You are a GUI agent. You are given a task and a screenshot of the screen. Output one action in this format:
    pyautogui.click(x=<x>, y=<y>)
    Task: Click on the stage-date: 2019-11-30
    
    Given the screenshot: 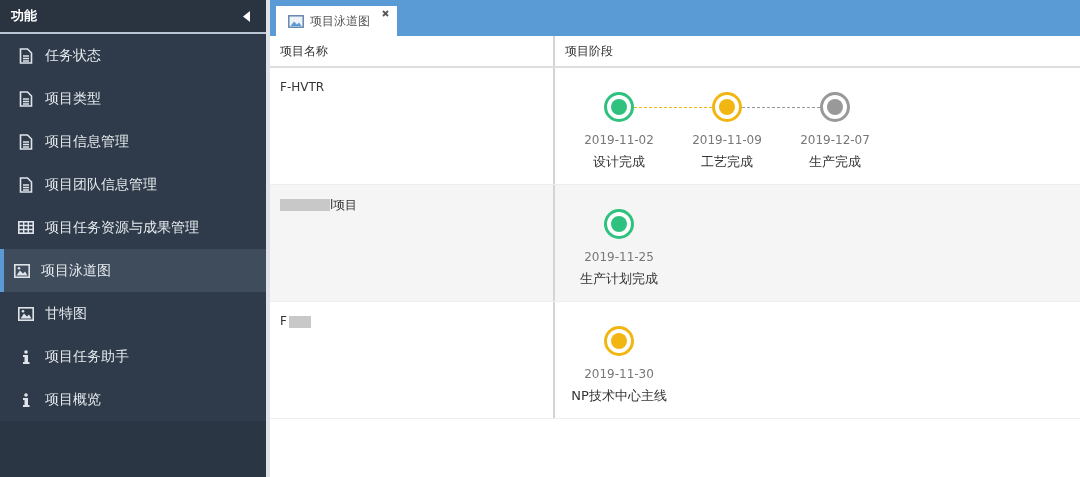 What is the action you would take?
    pyautogui.click(x=619, y=374)
    